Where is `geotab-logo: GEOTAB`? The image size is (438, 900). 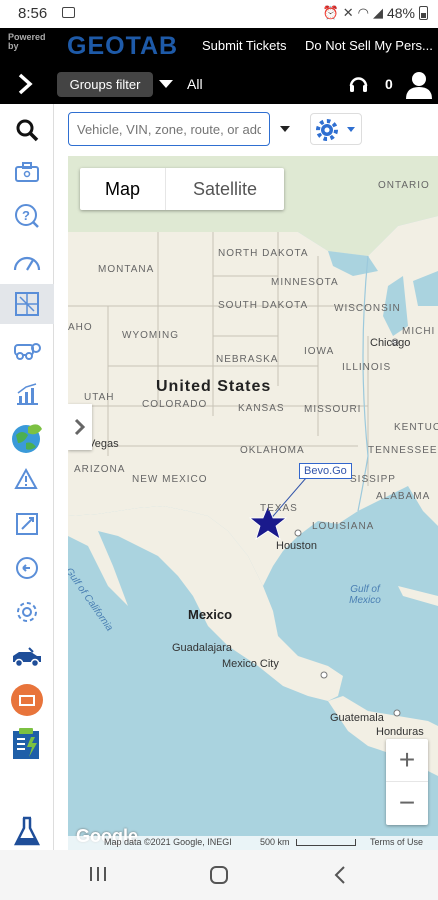
geotab-logo: GEOTAB is located at coordinates (122, 46).